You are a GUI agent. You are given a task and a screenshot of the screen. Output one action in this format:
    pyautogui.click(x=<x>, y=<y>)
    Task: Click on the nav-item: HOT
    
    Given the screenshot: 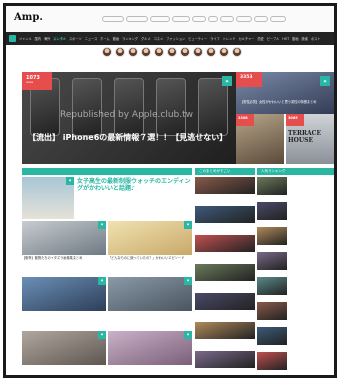 What is the action you would take?
    pyautogui.click(x=285, y=39)
    